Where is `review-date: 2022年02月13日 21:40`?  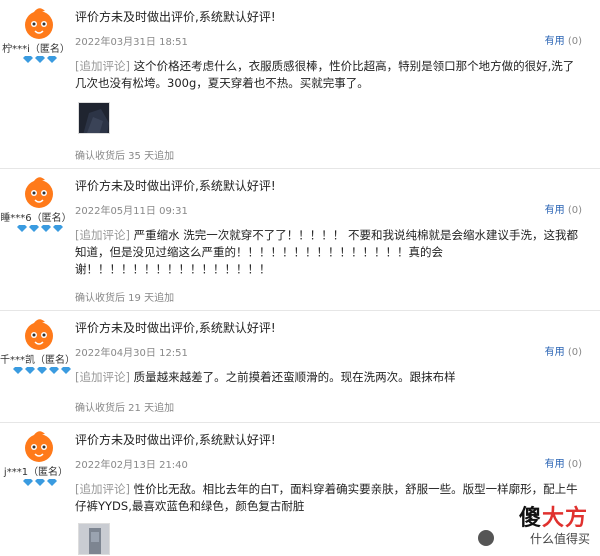 review-date: 2022年02月13日 21:40 is located at coordinates (131, 465).